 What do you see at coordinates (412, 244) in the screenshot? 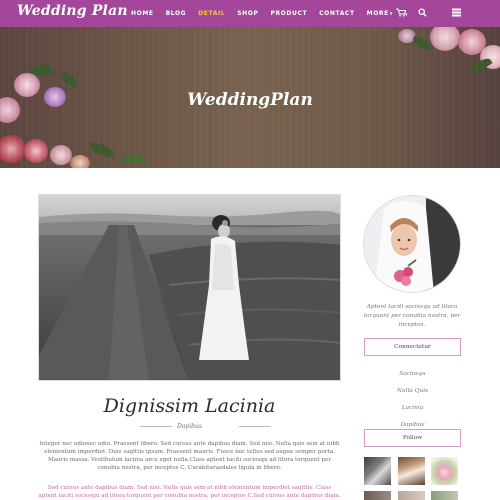
I see `author-avatar` at bounding box center [412, 244].